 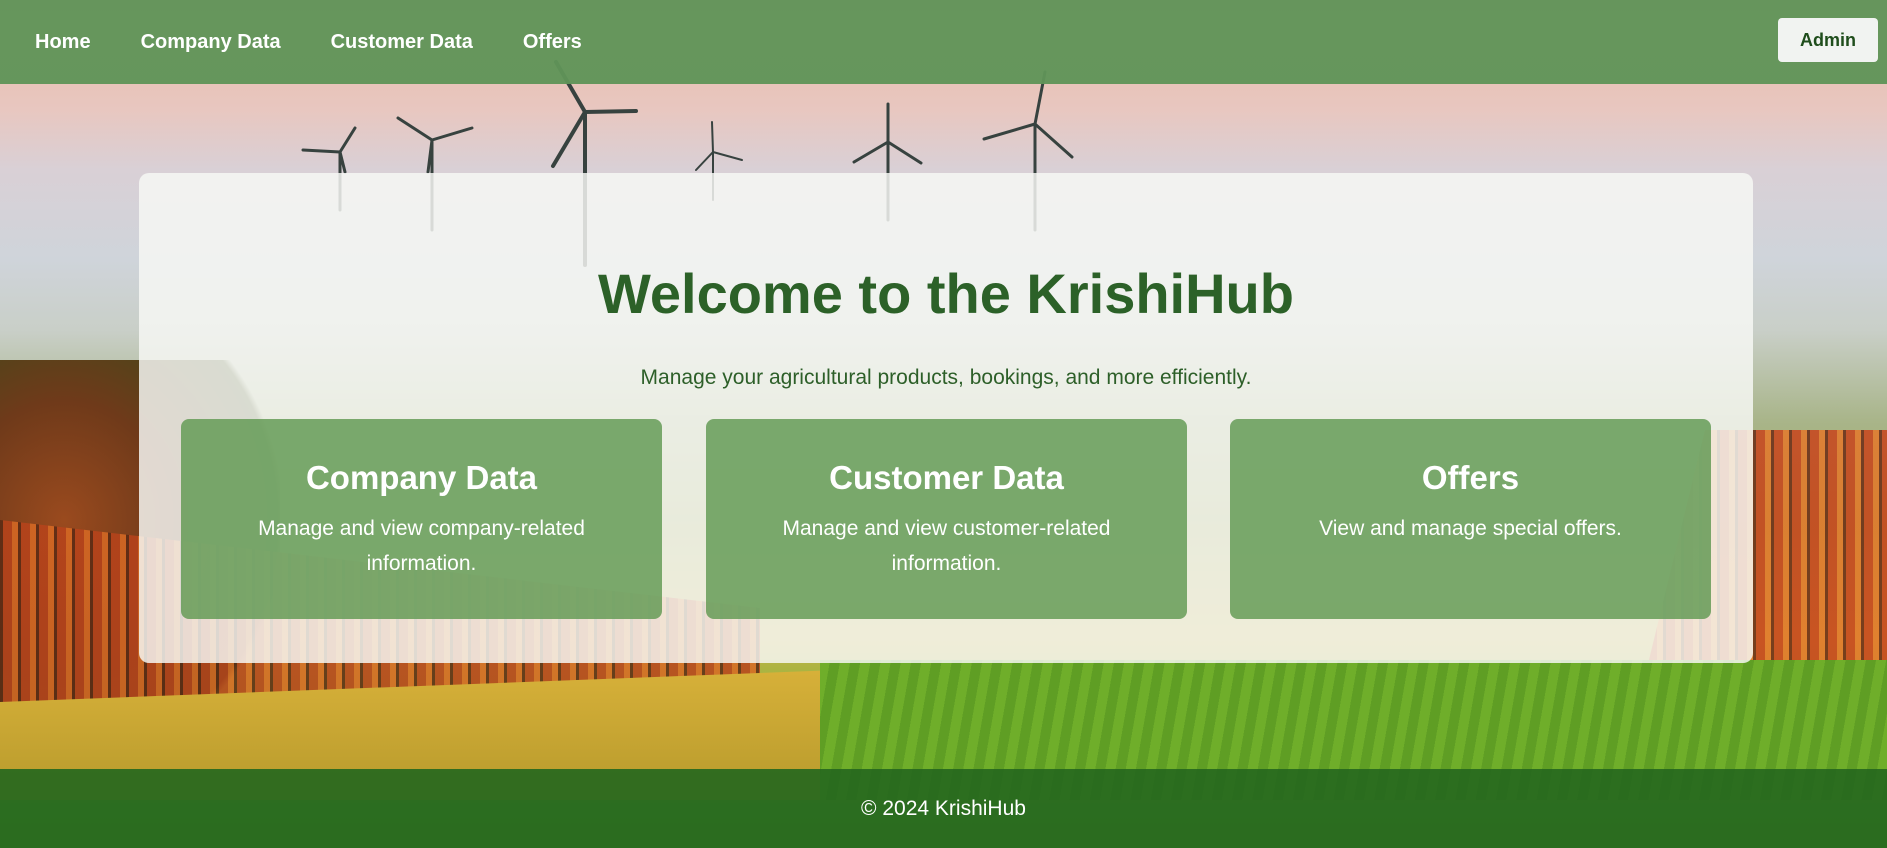 What do you see at coordinates (552, 42) in the screenshot?
I see `nav-link-offers: Offers` at bounding box center [552, 42].